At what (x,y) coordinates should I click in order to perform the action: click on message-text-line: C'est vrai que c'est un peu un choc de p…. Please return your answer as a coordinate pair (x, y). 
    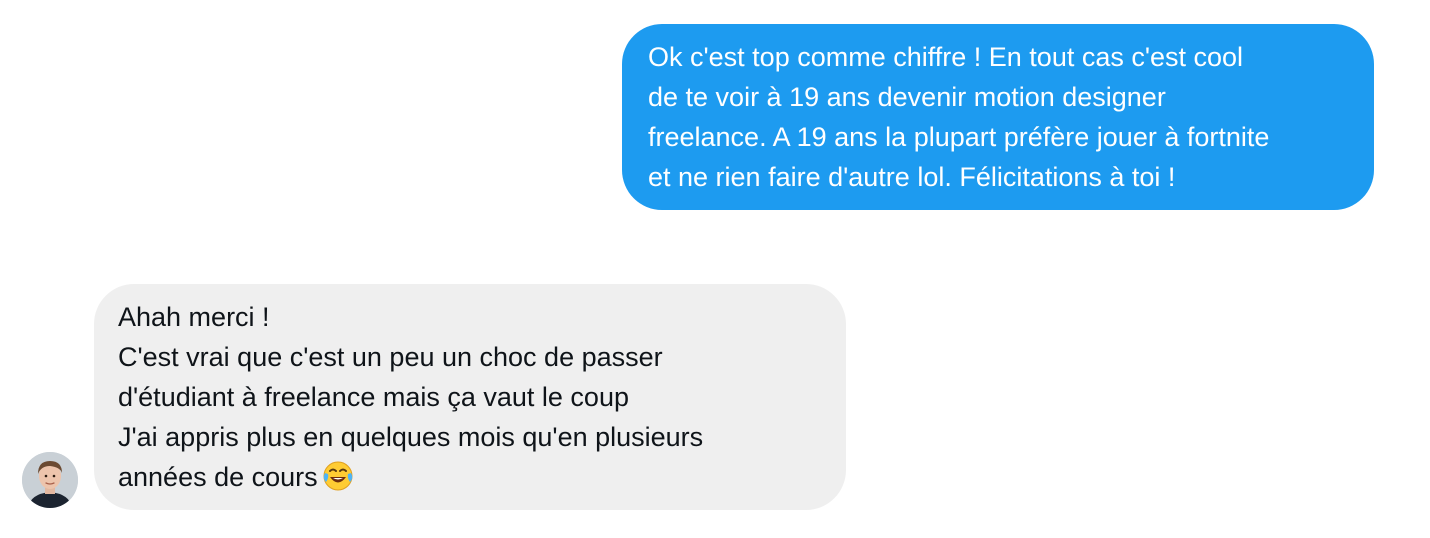
    Looking at the image, I should click on (390, 357).